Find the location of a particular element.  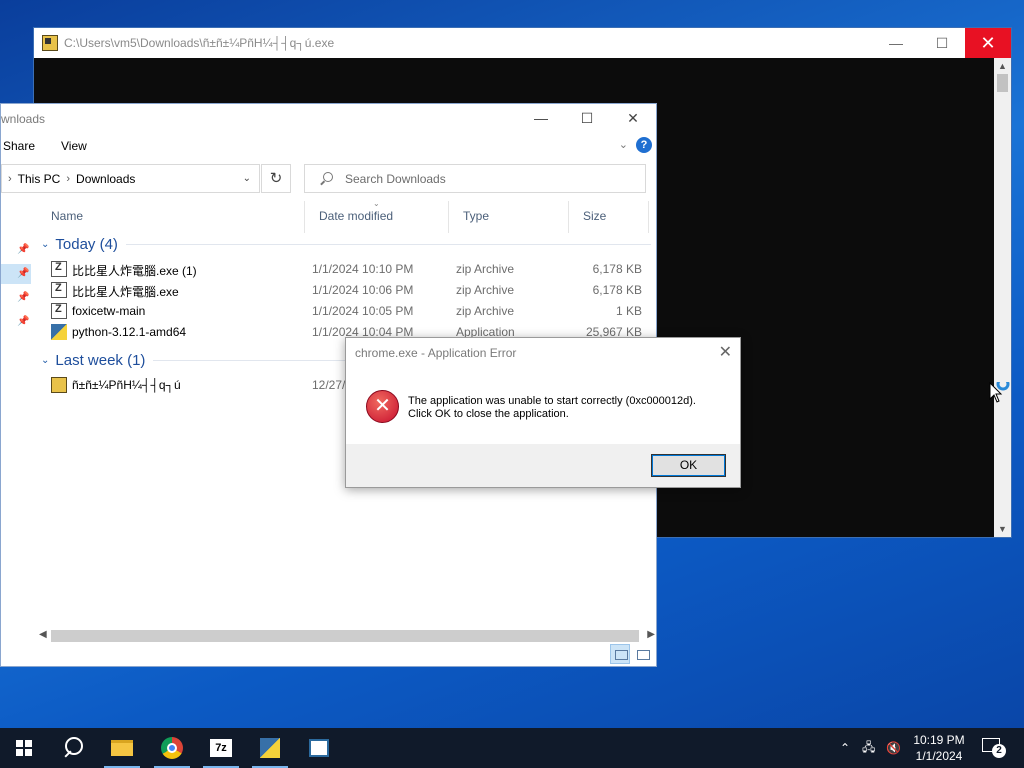

address-dropdown-icon: ⌄ is located at coordinates (247, 178).